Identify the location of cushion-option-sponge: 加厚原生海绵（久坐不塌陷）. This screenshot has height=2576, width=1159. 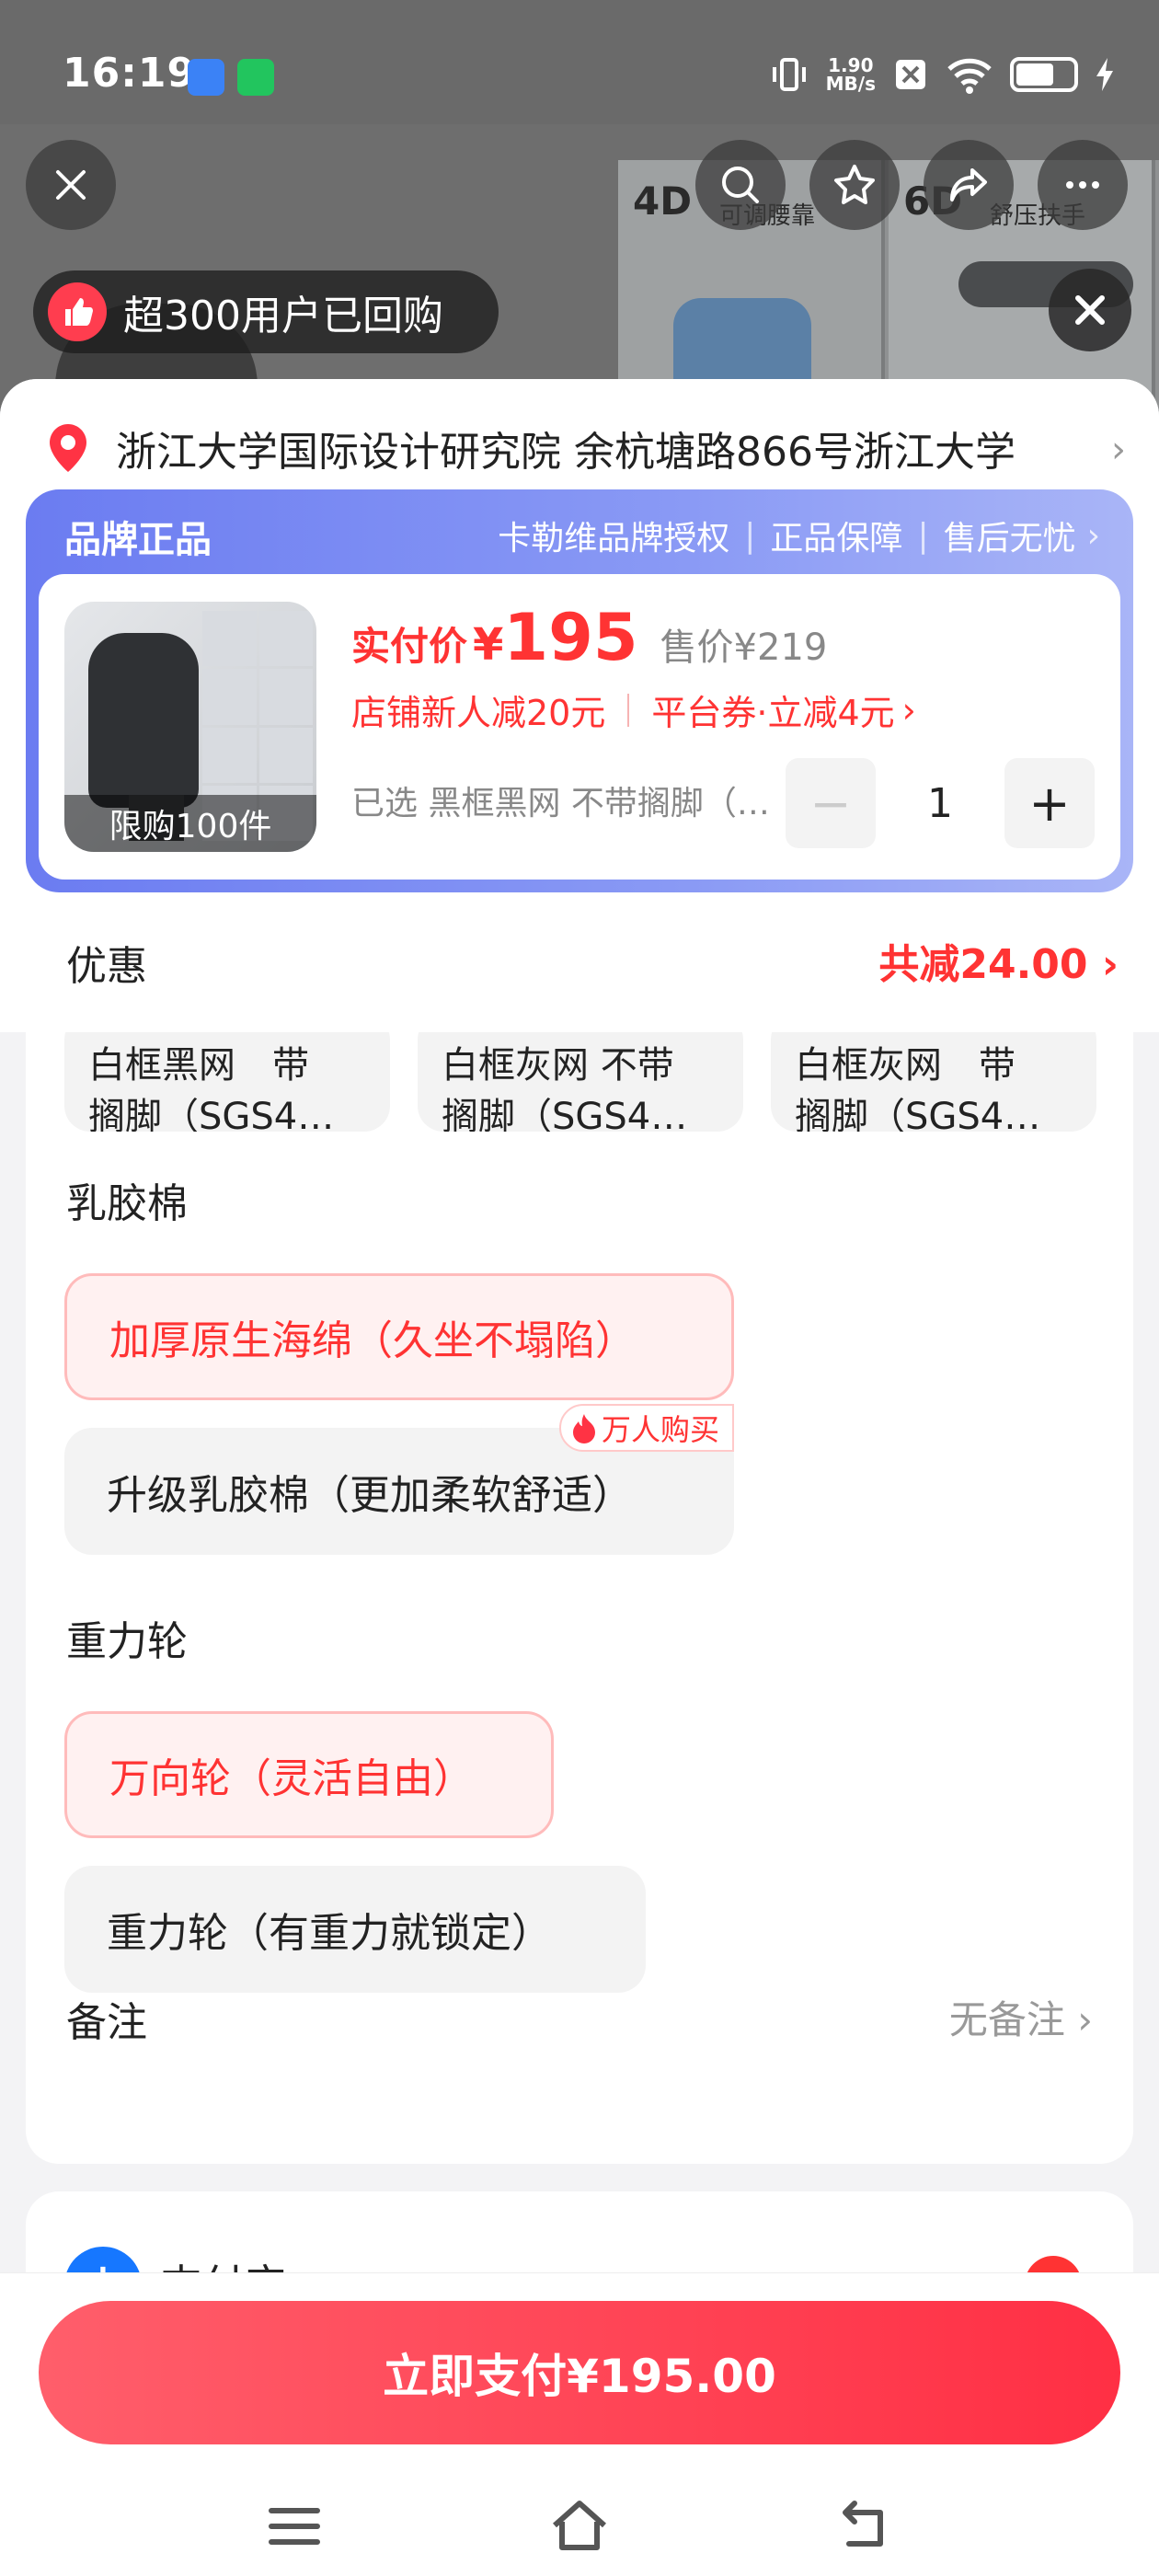
(399, 1336).